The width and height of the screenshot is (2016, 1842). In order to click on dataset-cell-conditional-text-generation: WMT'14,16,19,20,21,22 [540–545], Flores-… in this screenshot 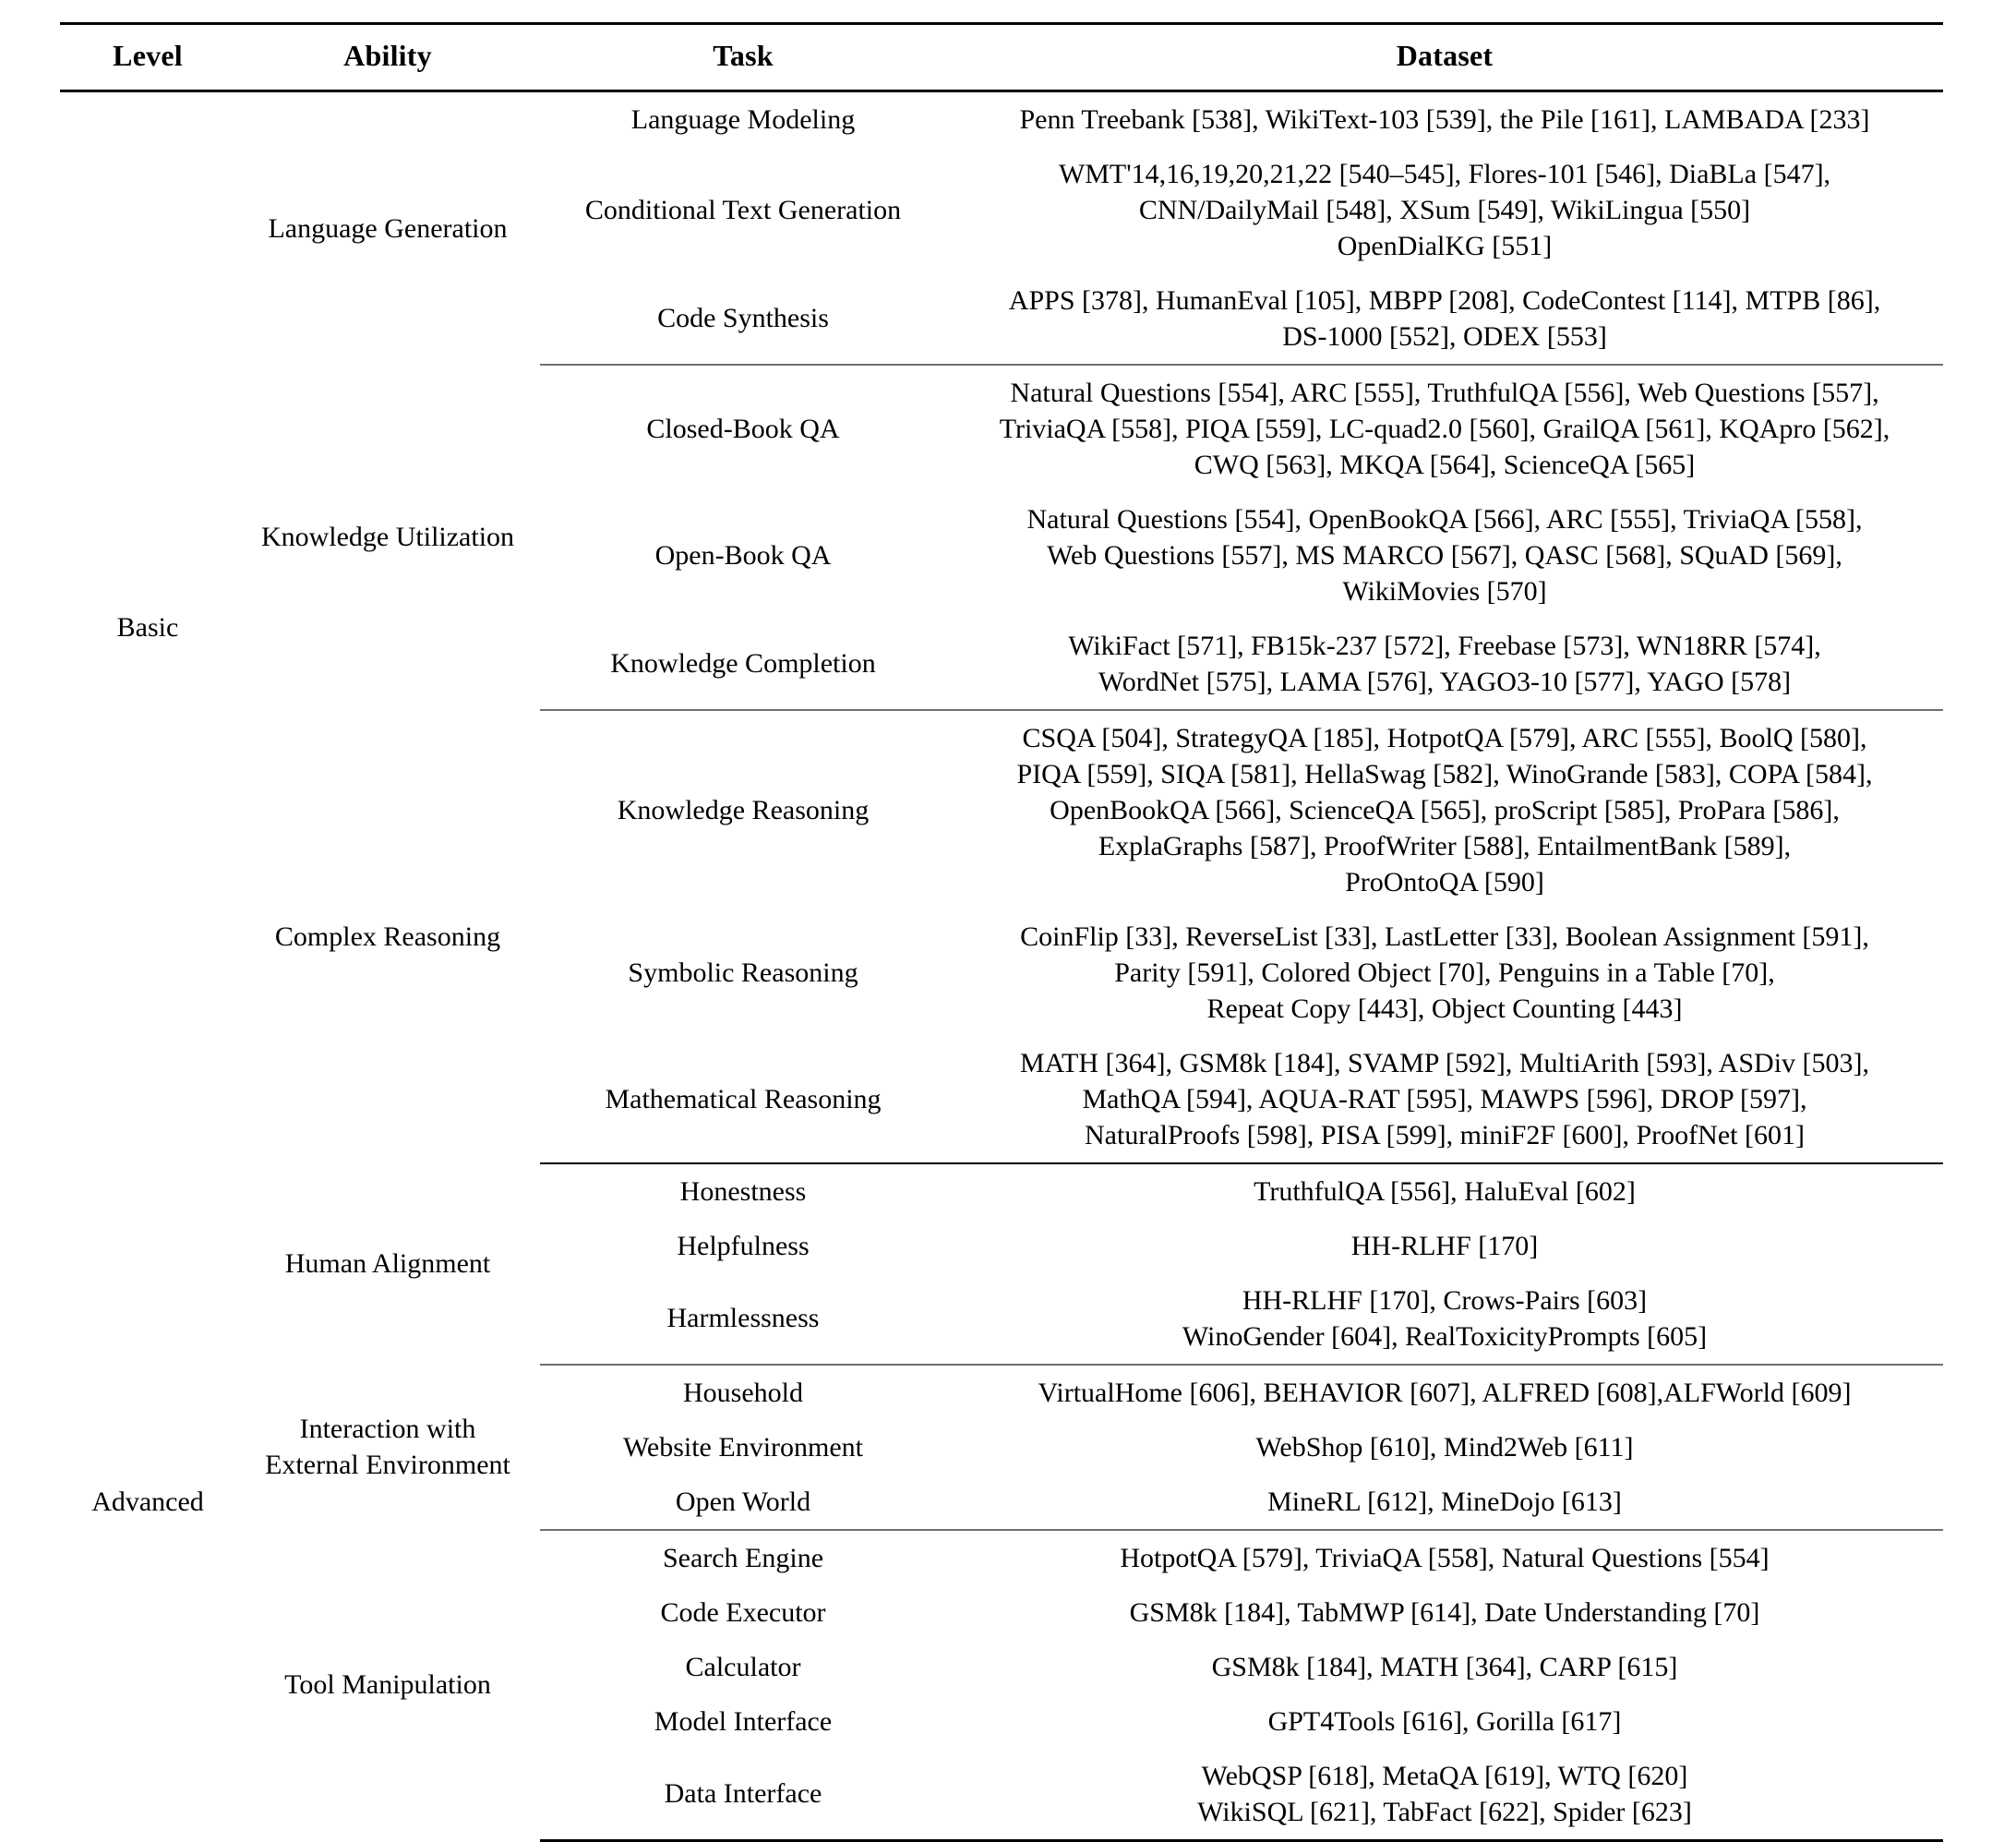, I will do `click(1444, 210)`.